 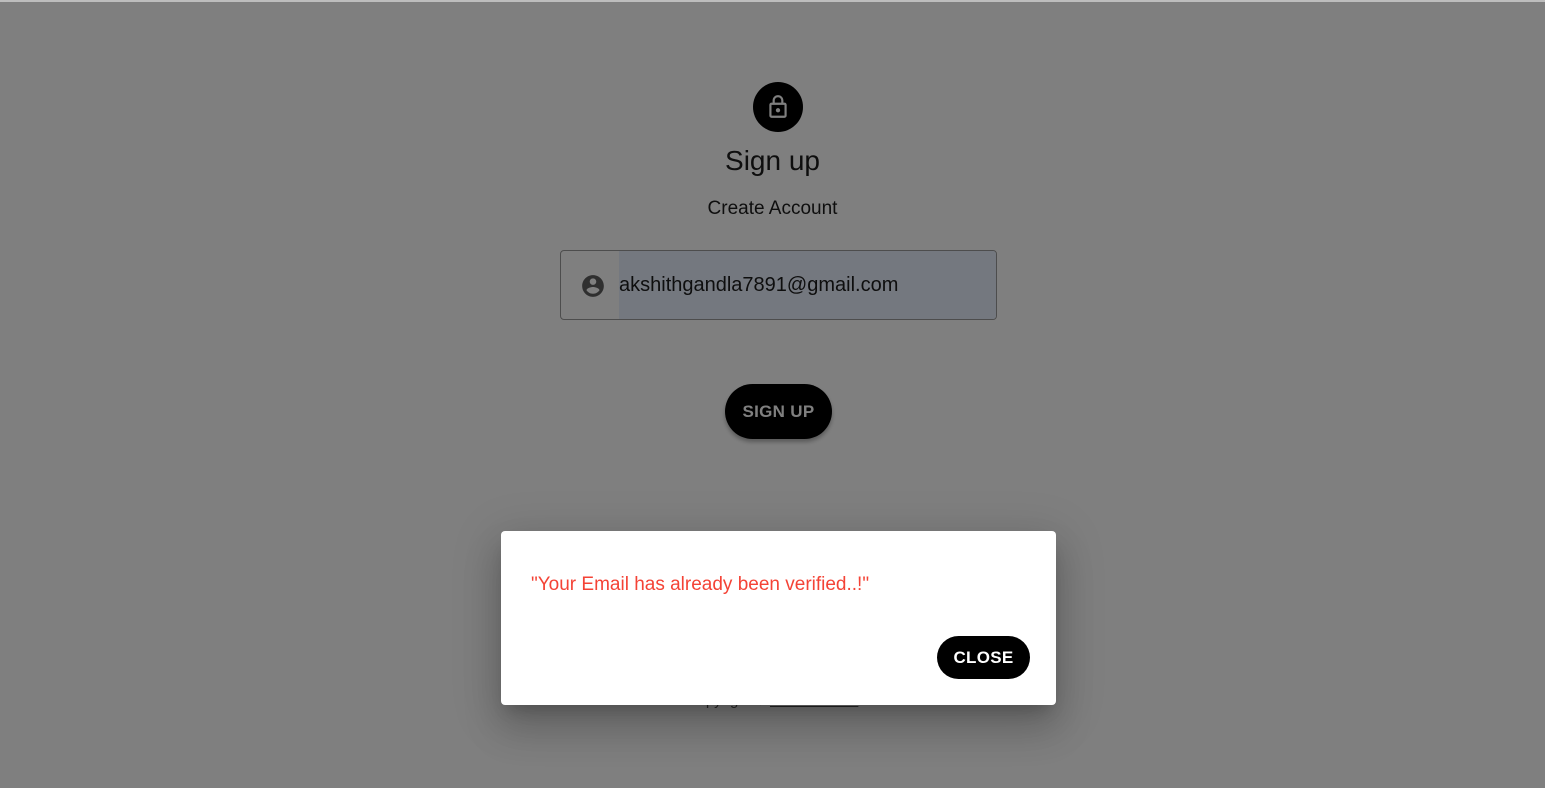 What do you see at coordinates (983, 657) in the screenshot?
I see `close-button: CLOSE` at bounding box center [983, 657].